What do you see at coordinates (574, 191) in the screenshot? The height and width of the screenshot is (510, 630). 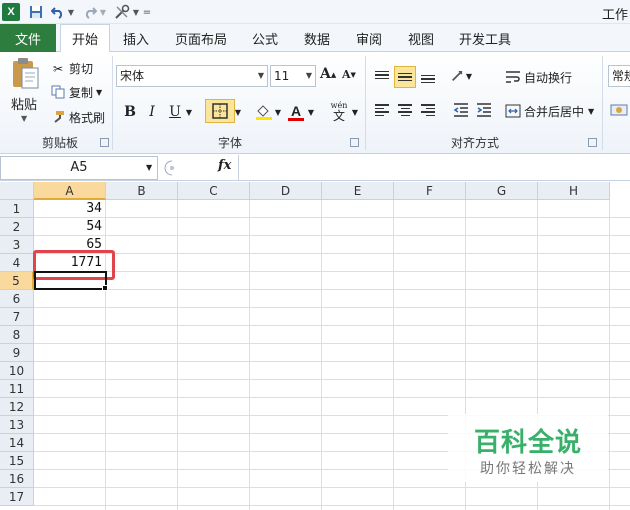 I see `column-header-h: H` at bounding box center [574, 191].